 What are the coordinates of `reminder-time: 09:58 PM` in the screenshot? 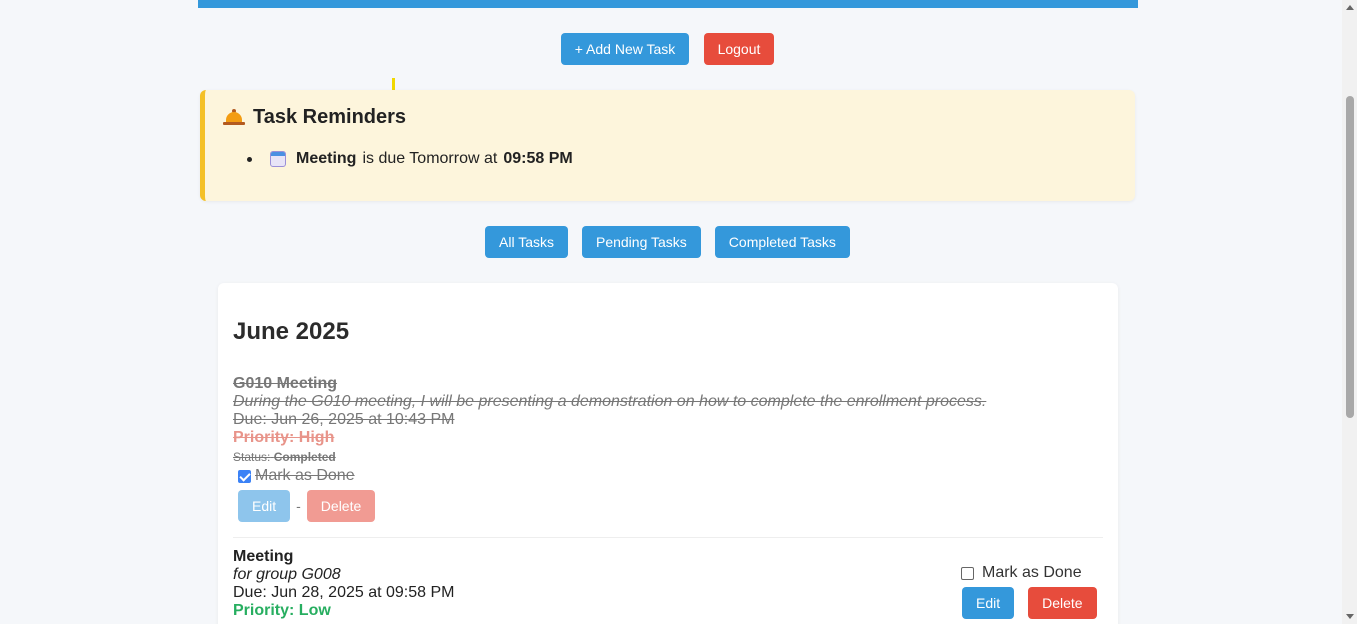 It's located at (538, 158).